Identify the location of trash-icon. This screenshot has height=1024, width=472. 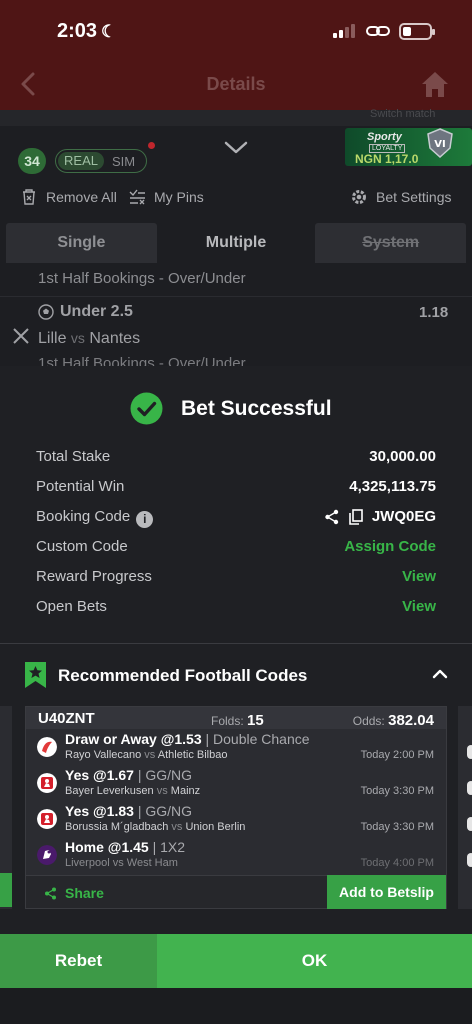
(29, 197).